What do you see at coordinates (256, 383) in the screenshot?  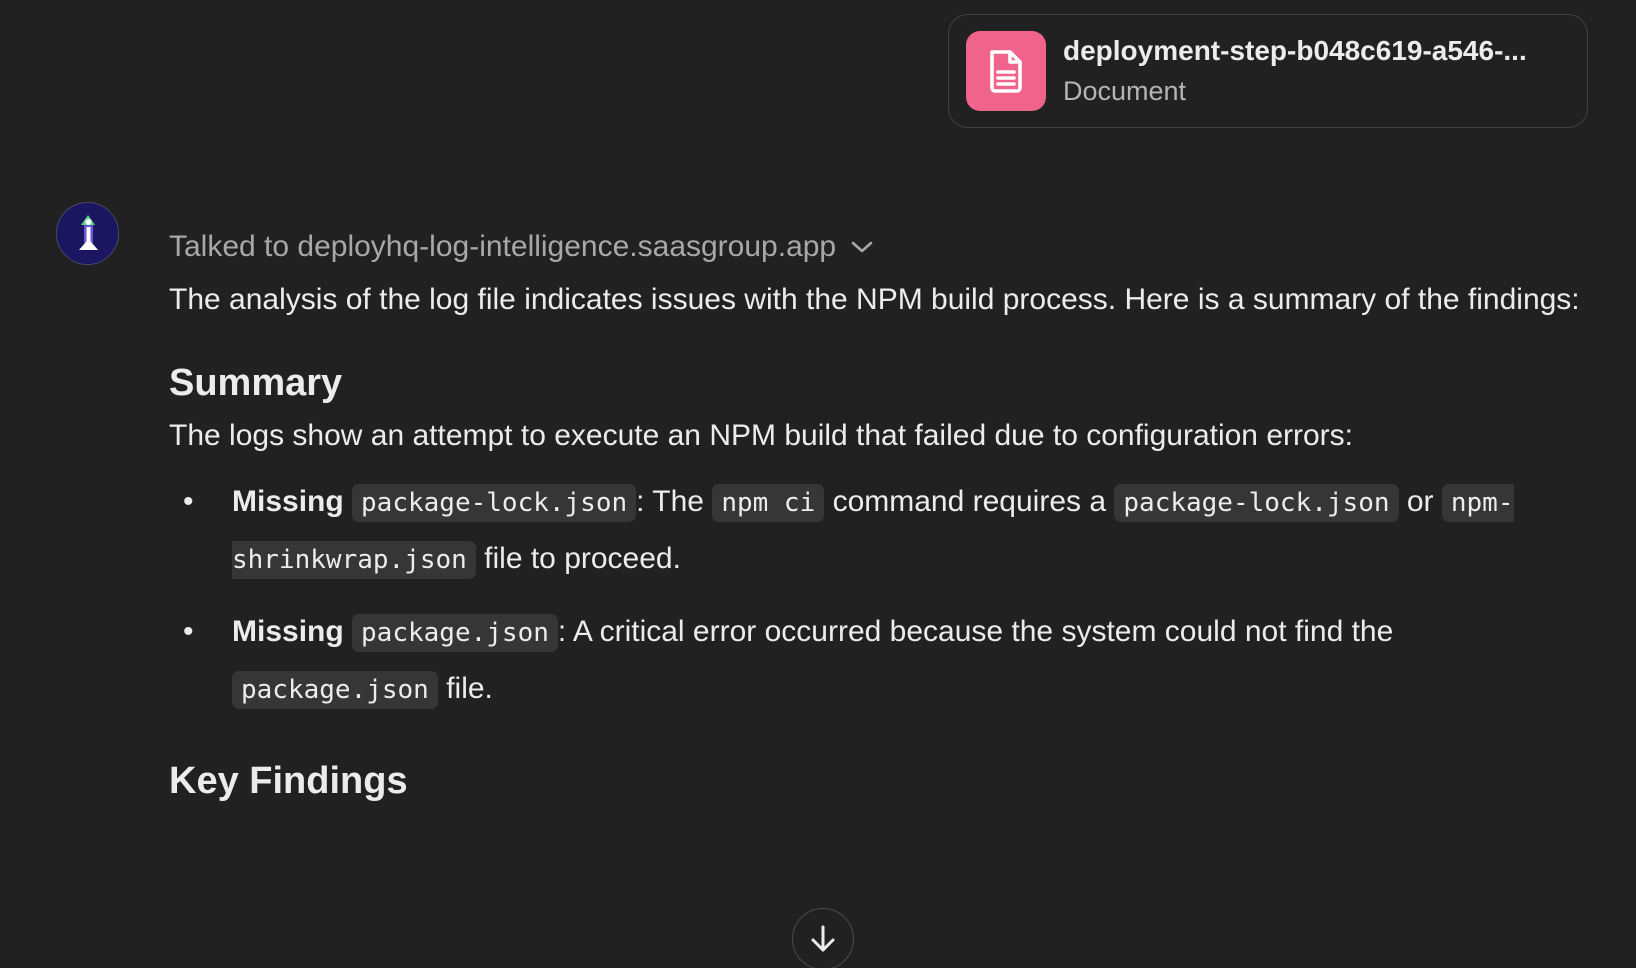 I see `summary-heading: Summary` at bounding box center [256, 383].